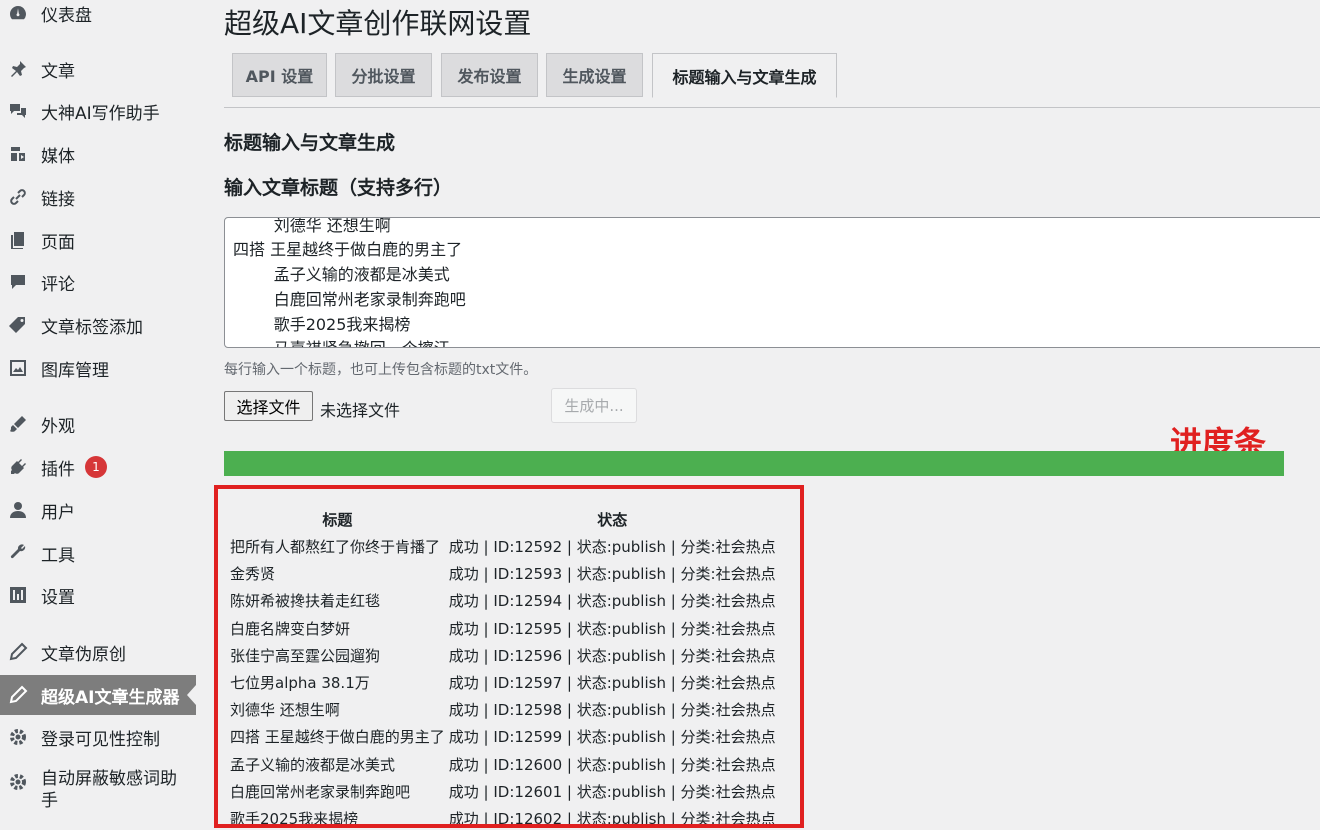  What do you see at coordinates (320, 791) in the screenshot?
I see `result-title-cell: 白鹿回常州老家录制奔跑吧` at bounding box center [320, 791].